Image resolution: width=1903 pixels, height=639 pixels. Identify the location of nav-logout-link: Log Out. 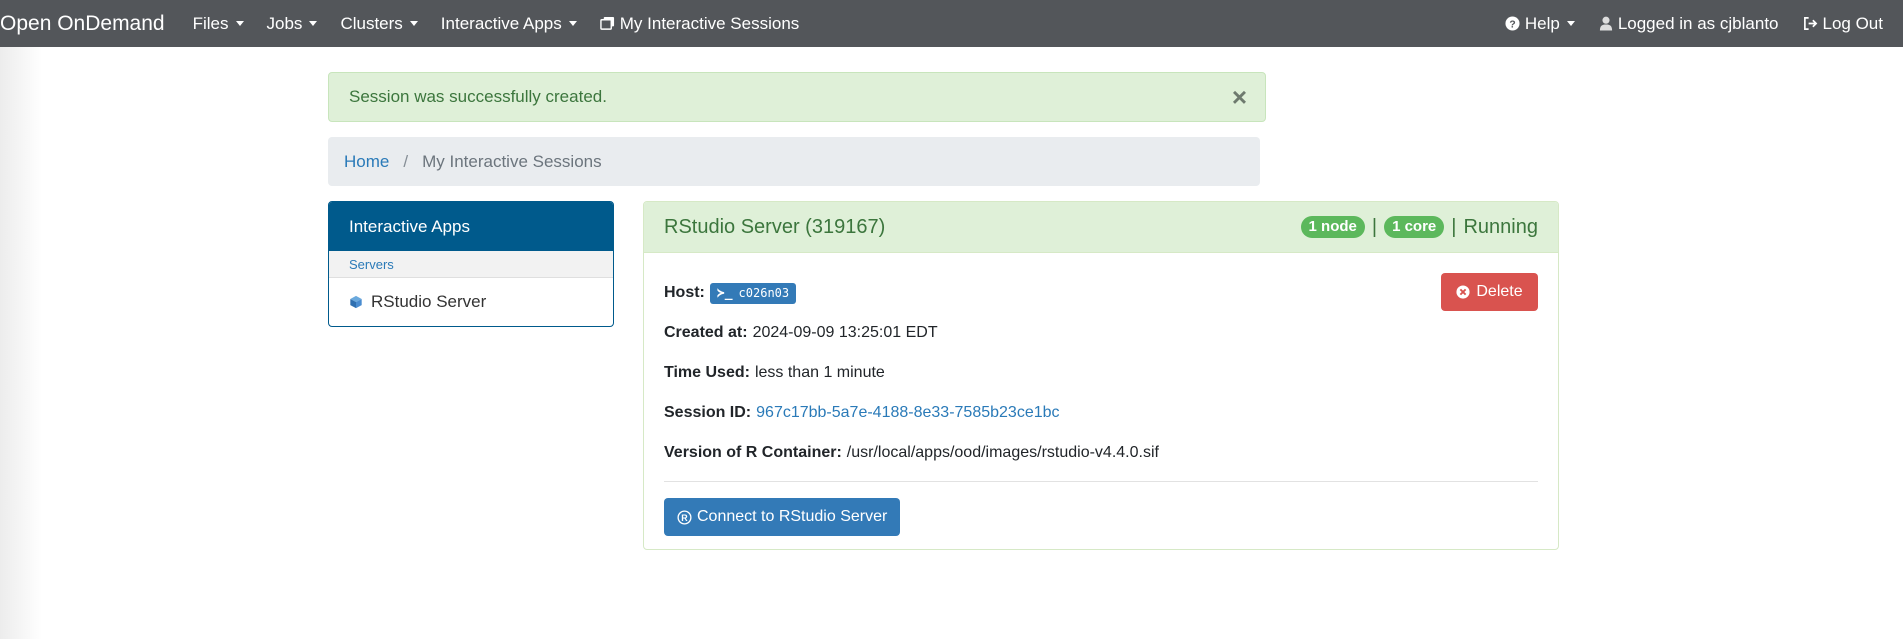
(1843, 23).